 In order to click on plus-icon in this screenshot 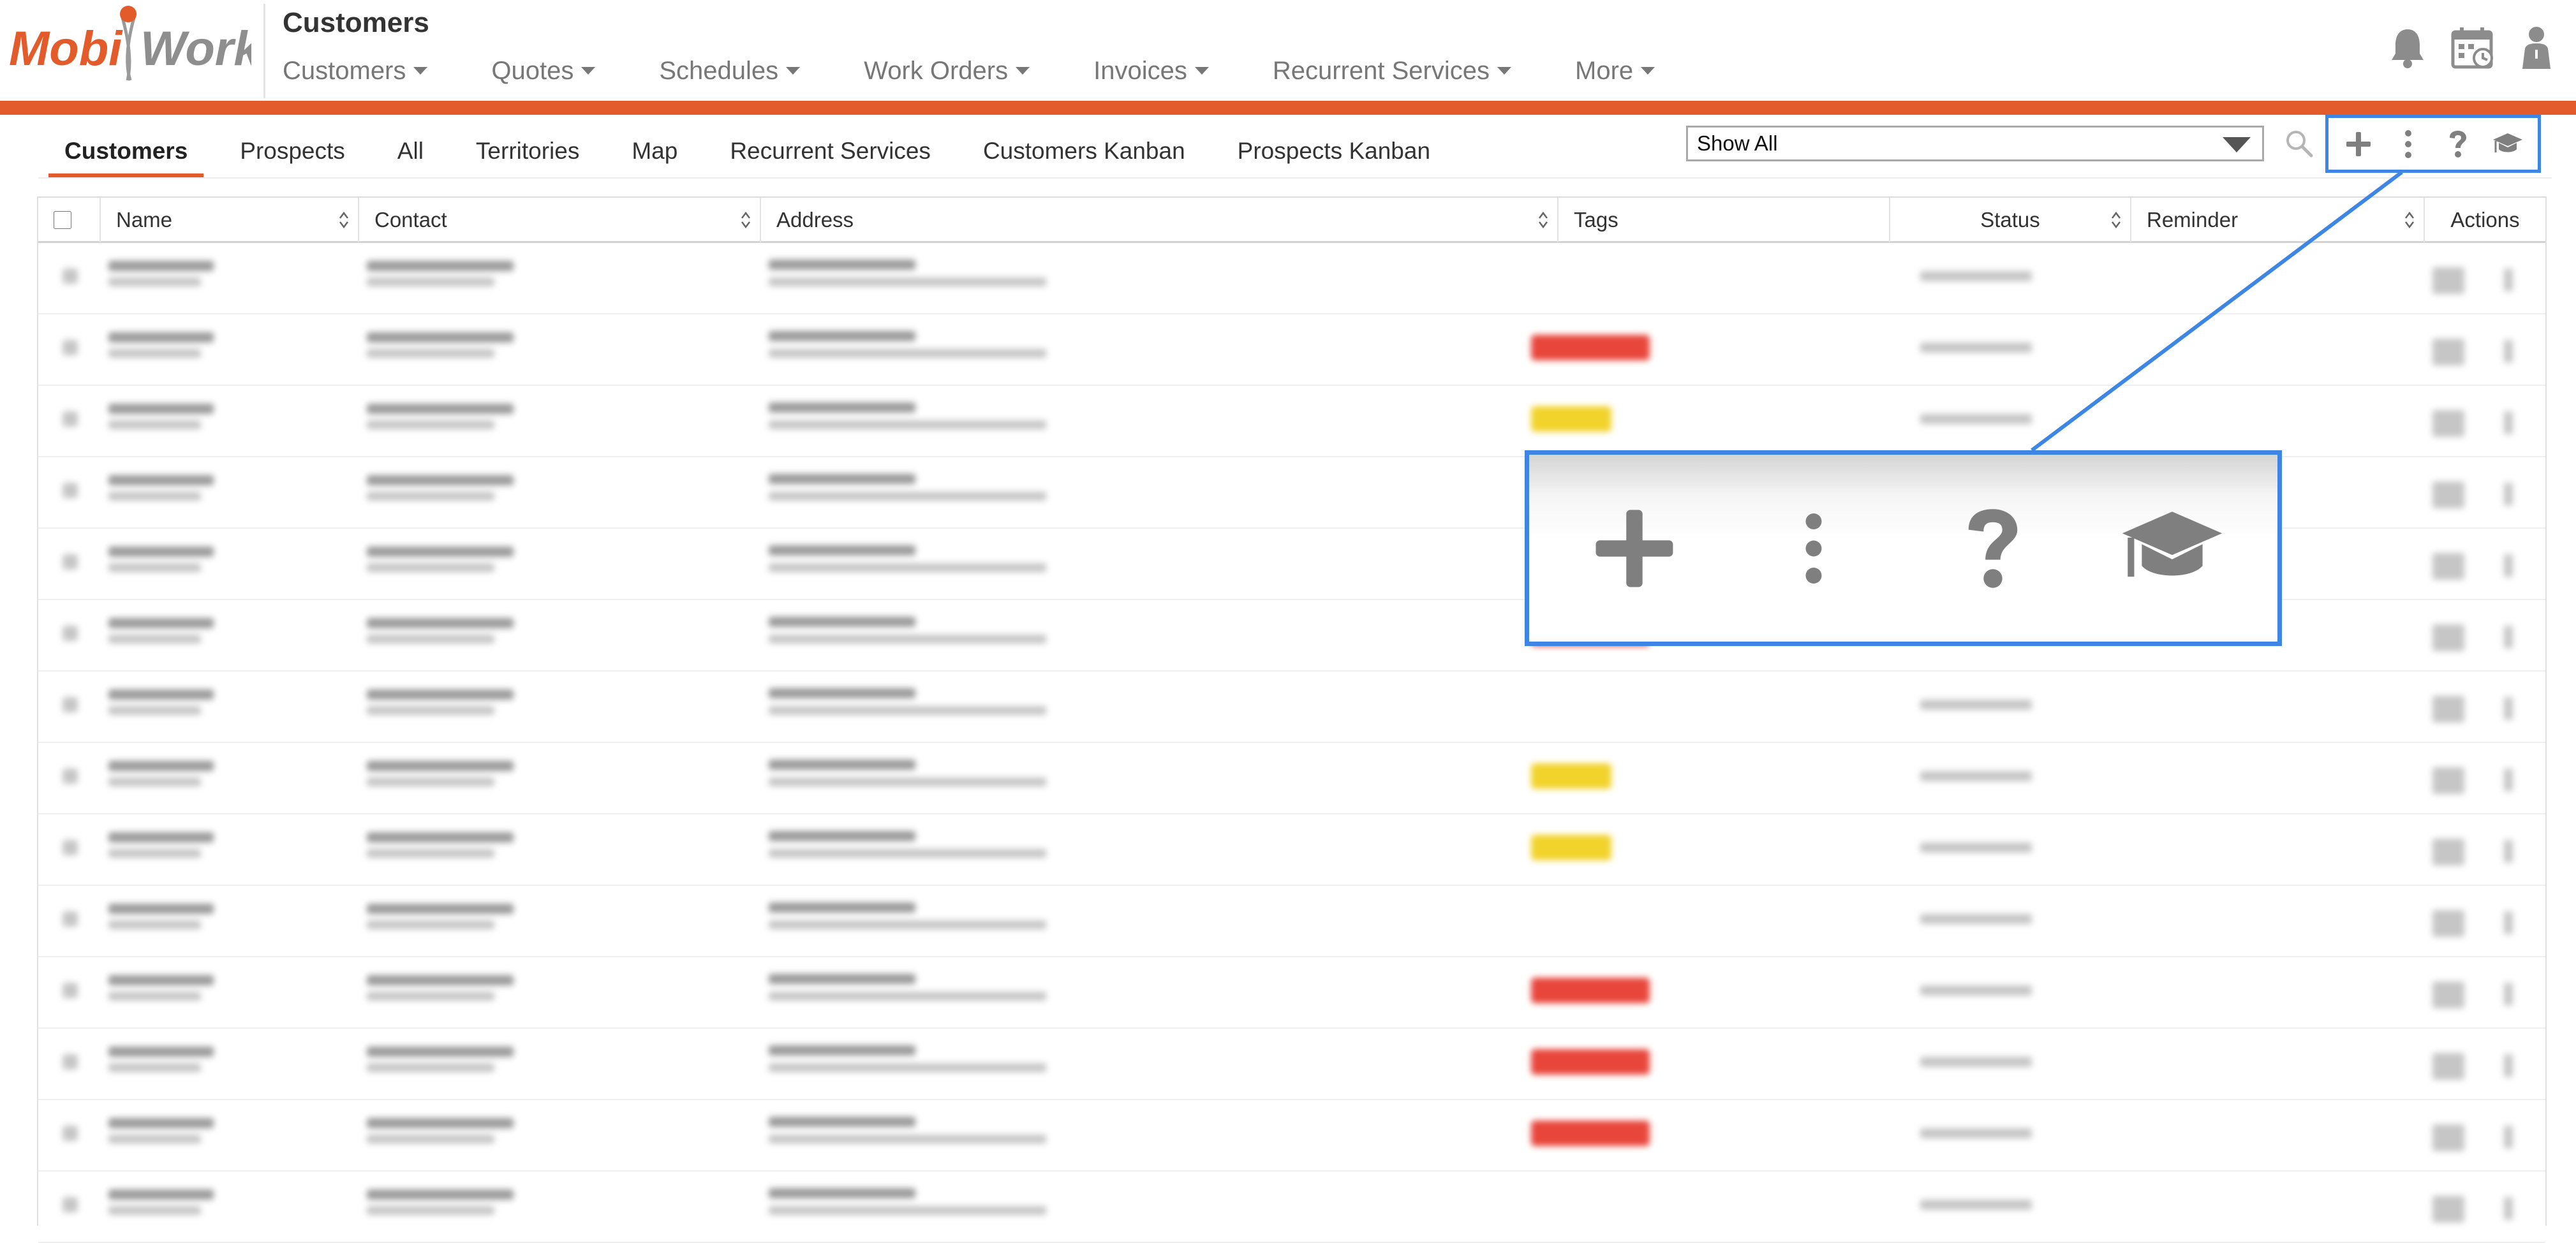, I will do `click(1634, 548)`.